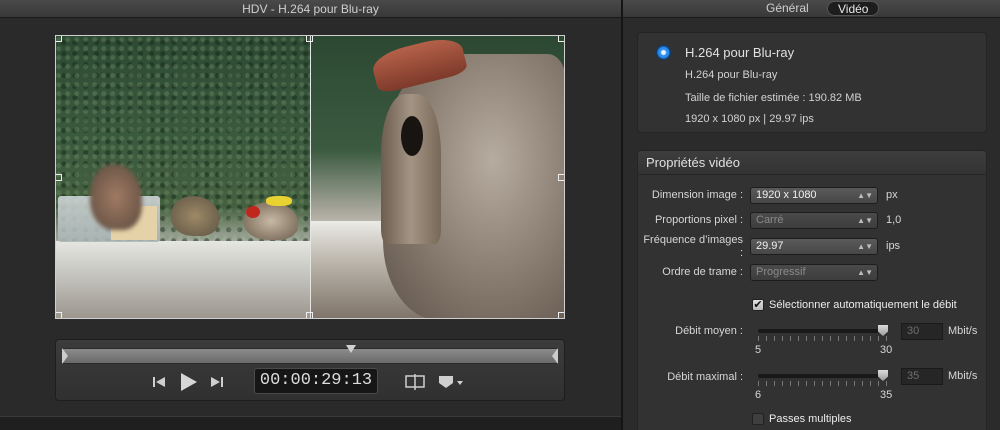 Image resolution: width=1000 pixels, height=430 pixels. Describe the element at coordinates (698, 220) in the screenshot. I see `pixel-ratio-label: Proportions pixel :` at that location.